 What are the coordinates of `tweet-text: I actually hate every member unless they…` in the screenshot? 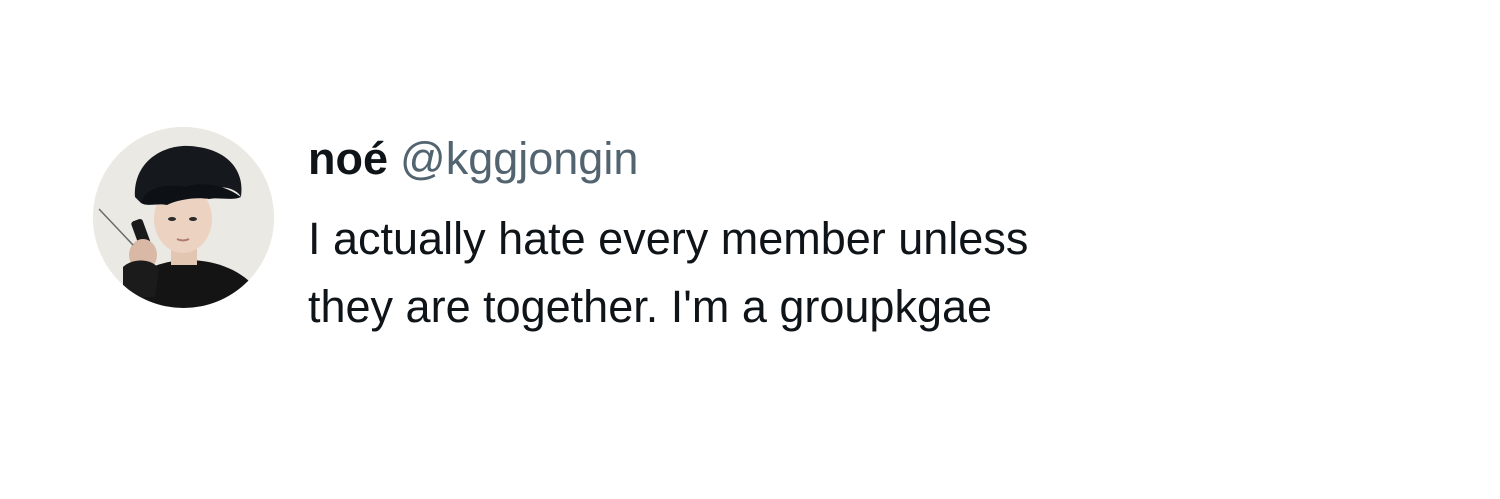 It's located at (668, 272).